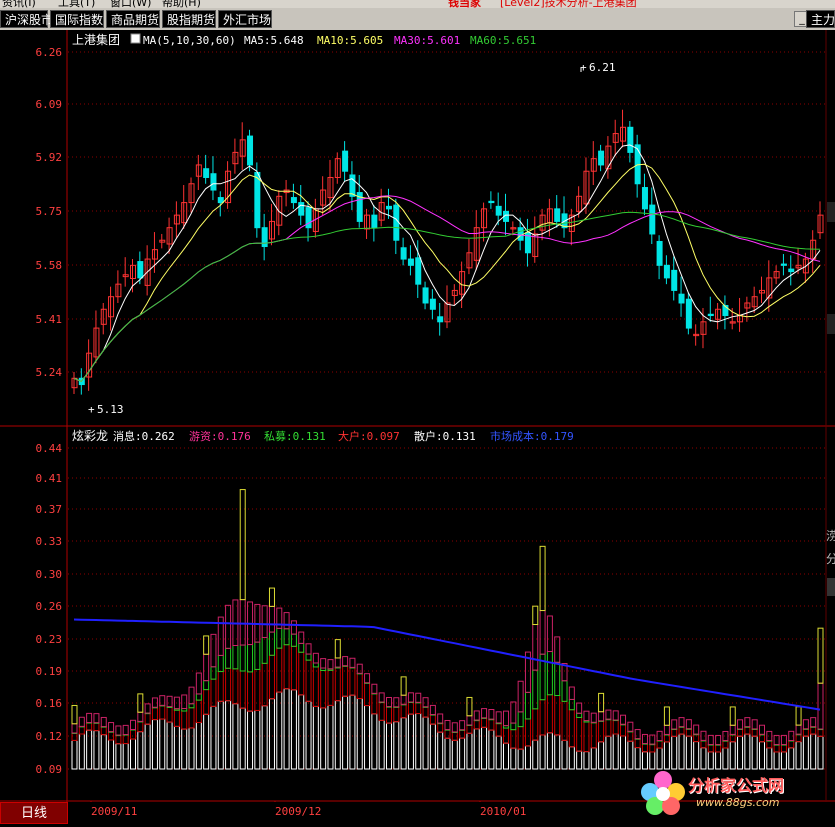 The height and width of the screenshot is (827, 835). I want to click on indicator-youzi: 游资:0.176, so click(220, 436).